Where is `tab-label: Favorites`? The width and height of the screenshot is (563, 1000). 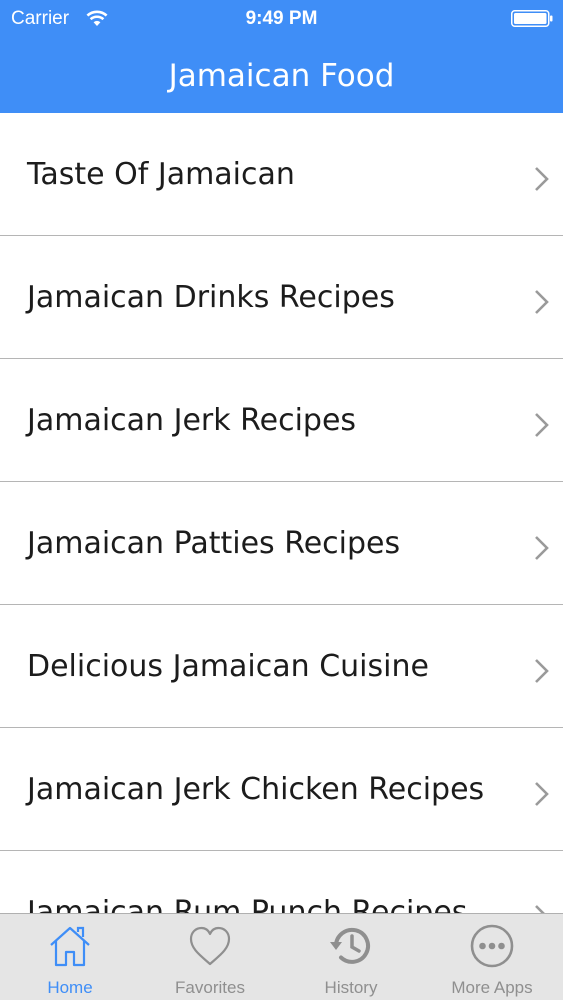 tab-label: Favorites is located at coordinates (210, 987).